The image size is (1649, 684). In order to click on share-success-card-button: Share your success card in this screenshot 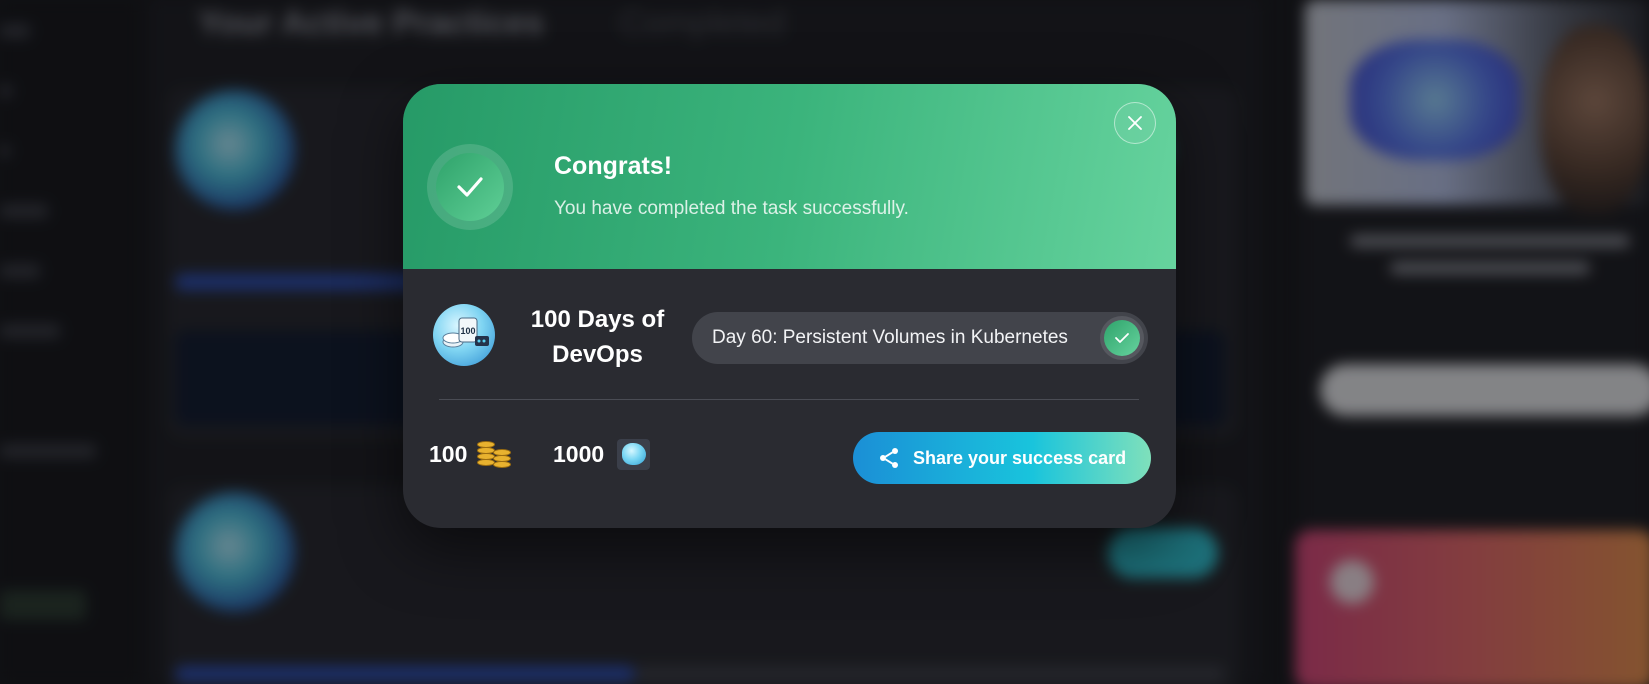, I will do `click(1002, 458)`.